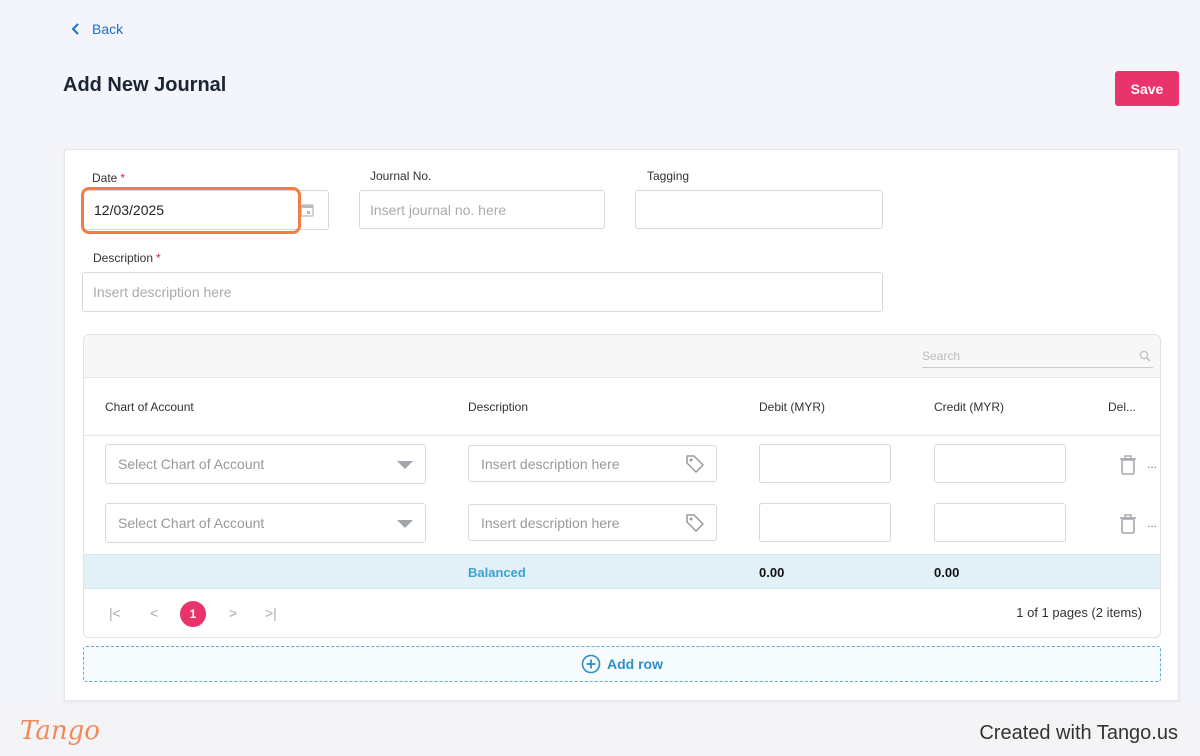 The width and height of the screenshot is (1200, 756). Describe the element at coordinates (497, 572) in the screenshot. I see `balance-status: Balanced` at that location.